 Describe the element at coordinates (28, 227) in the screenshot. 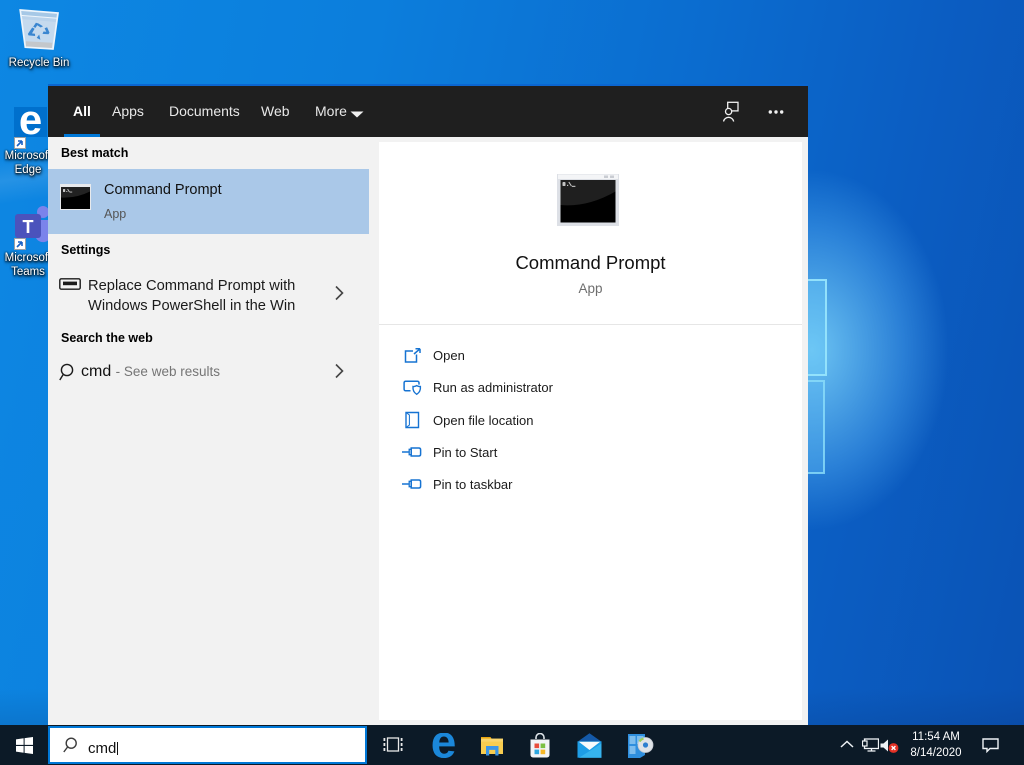

I see `svg-text: T` at that location.